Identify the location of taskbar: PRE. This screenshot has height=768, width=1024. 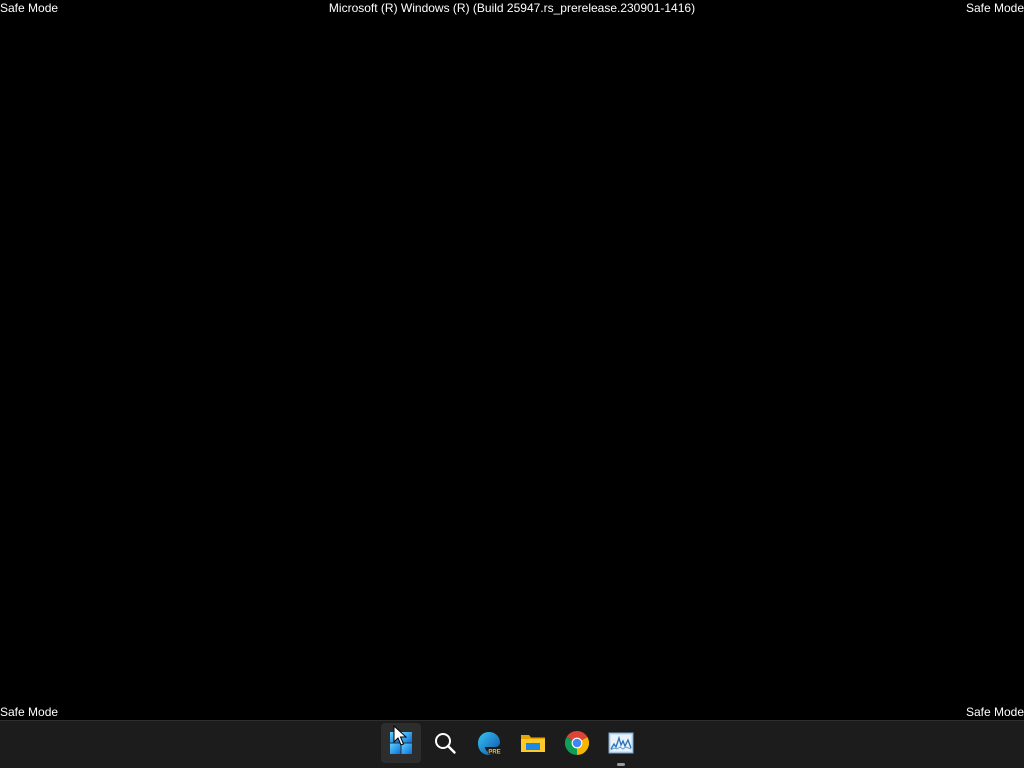
(512, 744).